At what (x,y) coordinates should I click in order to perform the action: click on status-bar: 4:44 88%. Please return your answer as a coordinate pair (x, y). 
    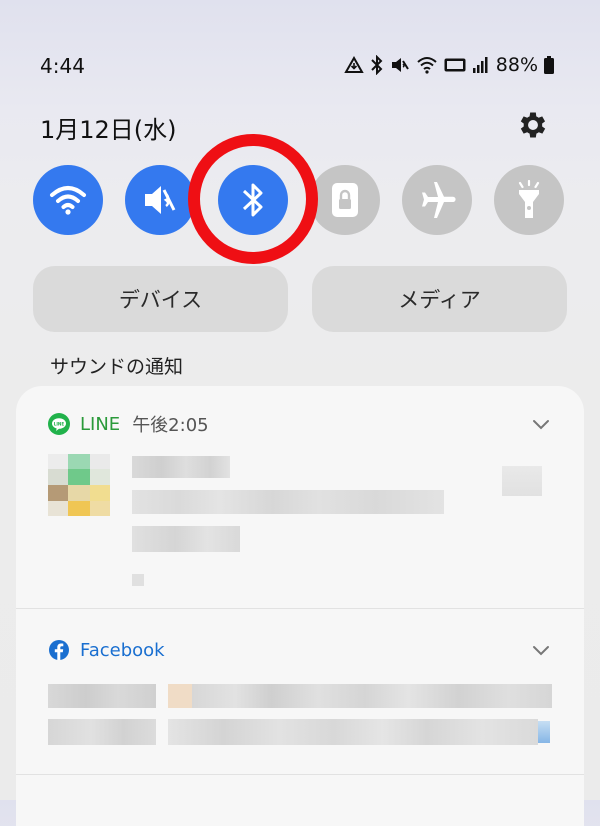
    Looking at the image, I should click on (300, 66).